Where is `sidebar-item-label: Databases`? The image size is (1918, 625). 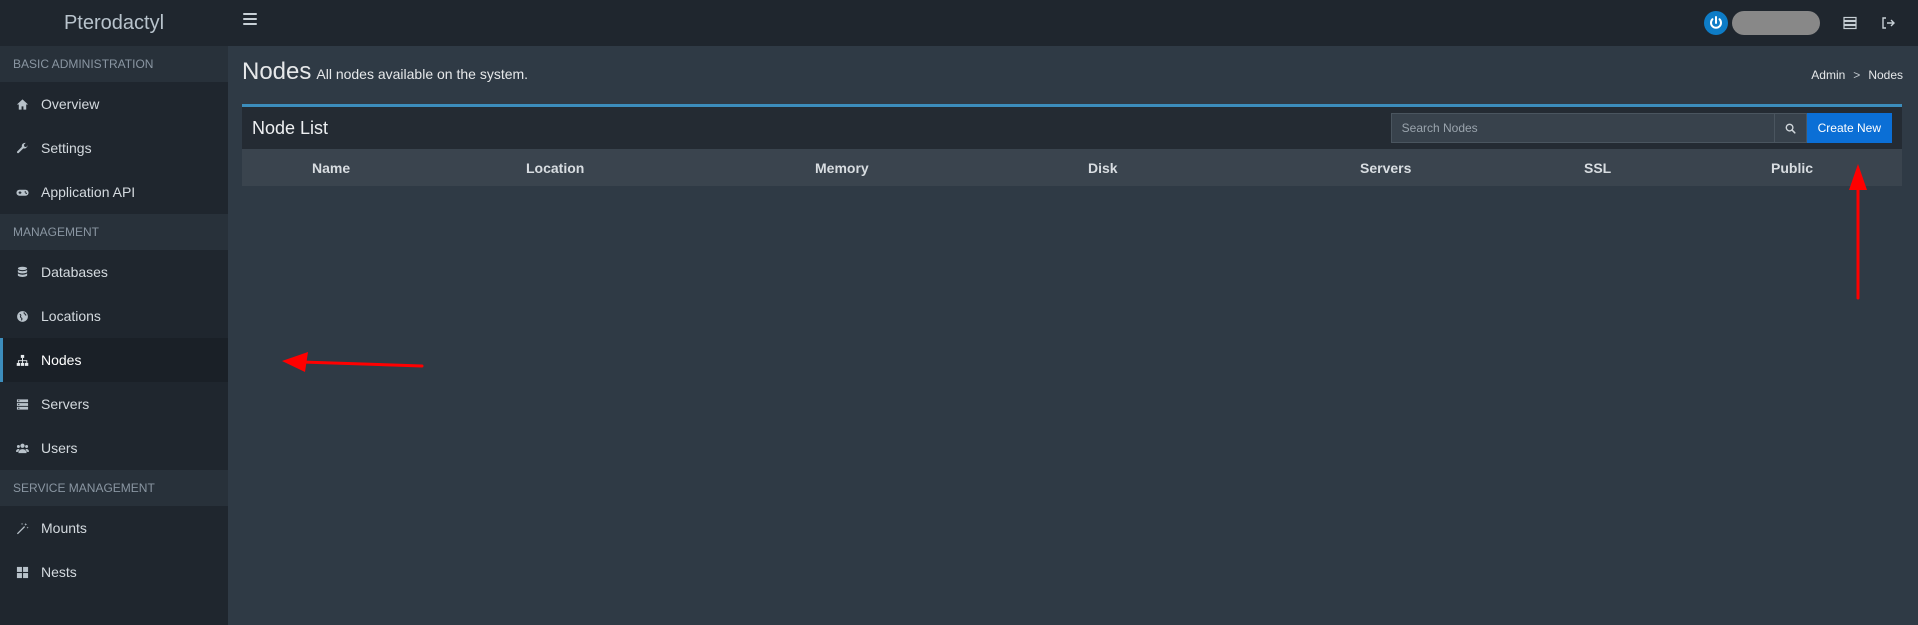 sidebar-item-label: Databases is located at coordinates (74, 272).